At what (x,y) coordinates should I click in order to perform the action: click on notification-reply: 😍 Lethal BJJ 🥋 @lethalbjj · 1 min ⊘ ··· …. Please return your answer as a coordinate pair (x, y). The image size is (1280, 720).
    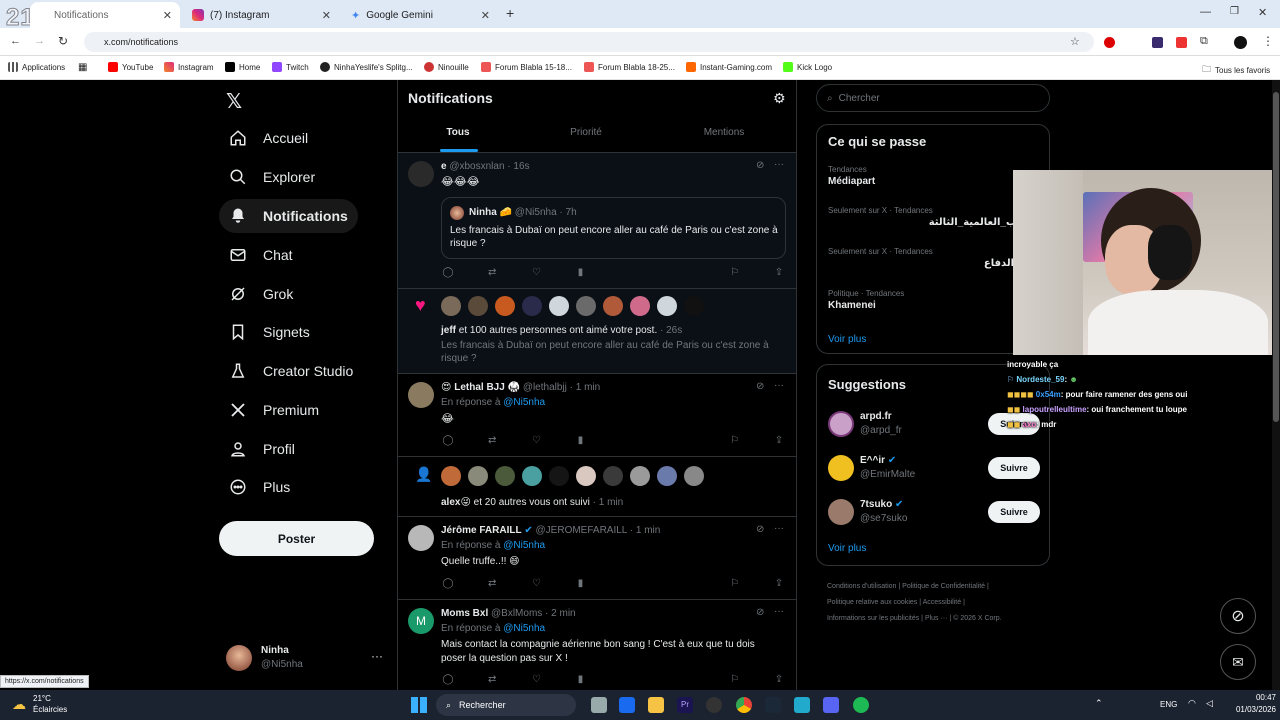
    Looking at the image, I should click on (597, 415).